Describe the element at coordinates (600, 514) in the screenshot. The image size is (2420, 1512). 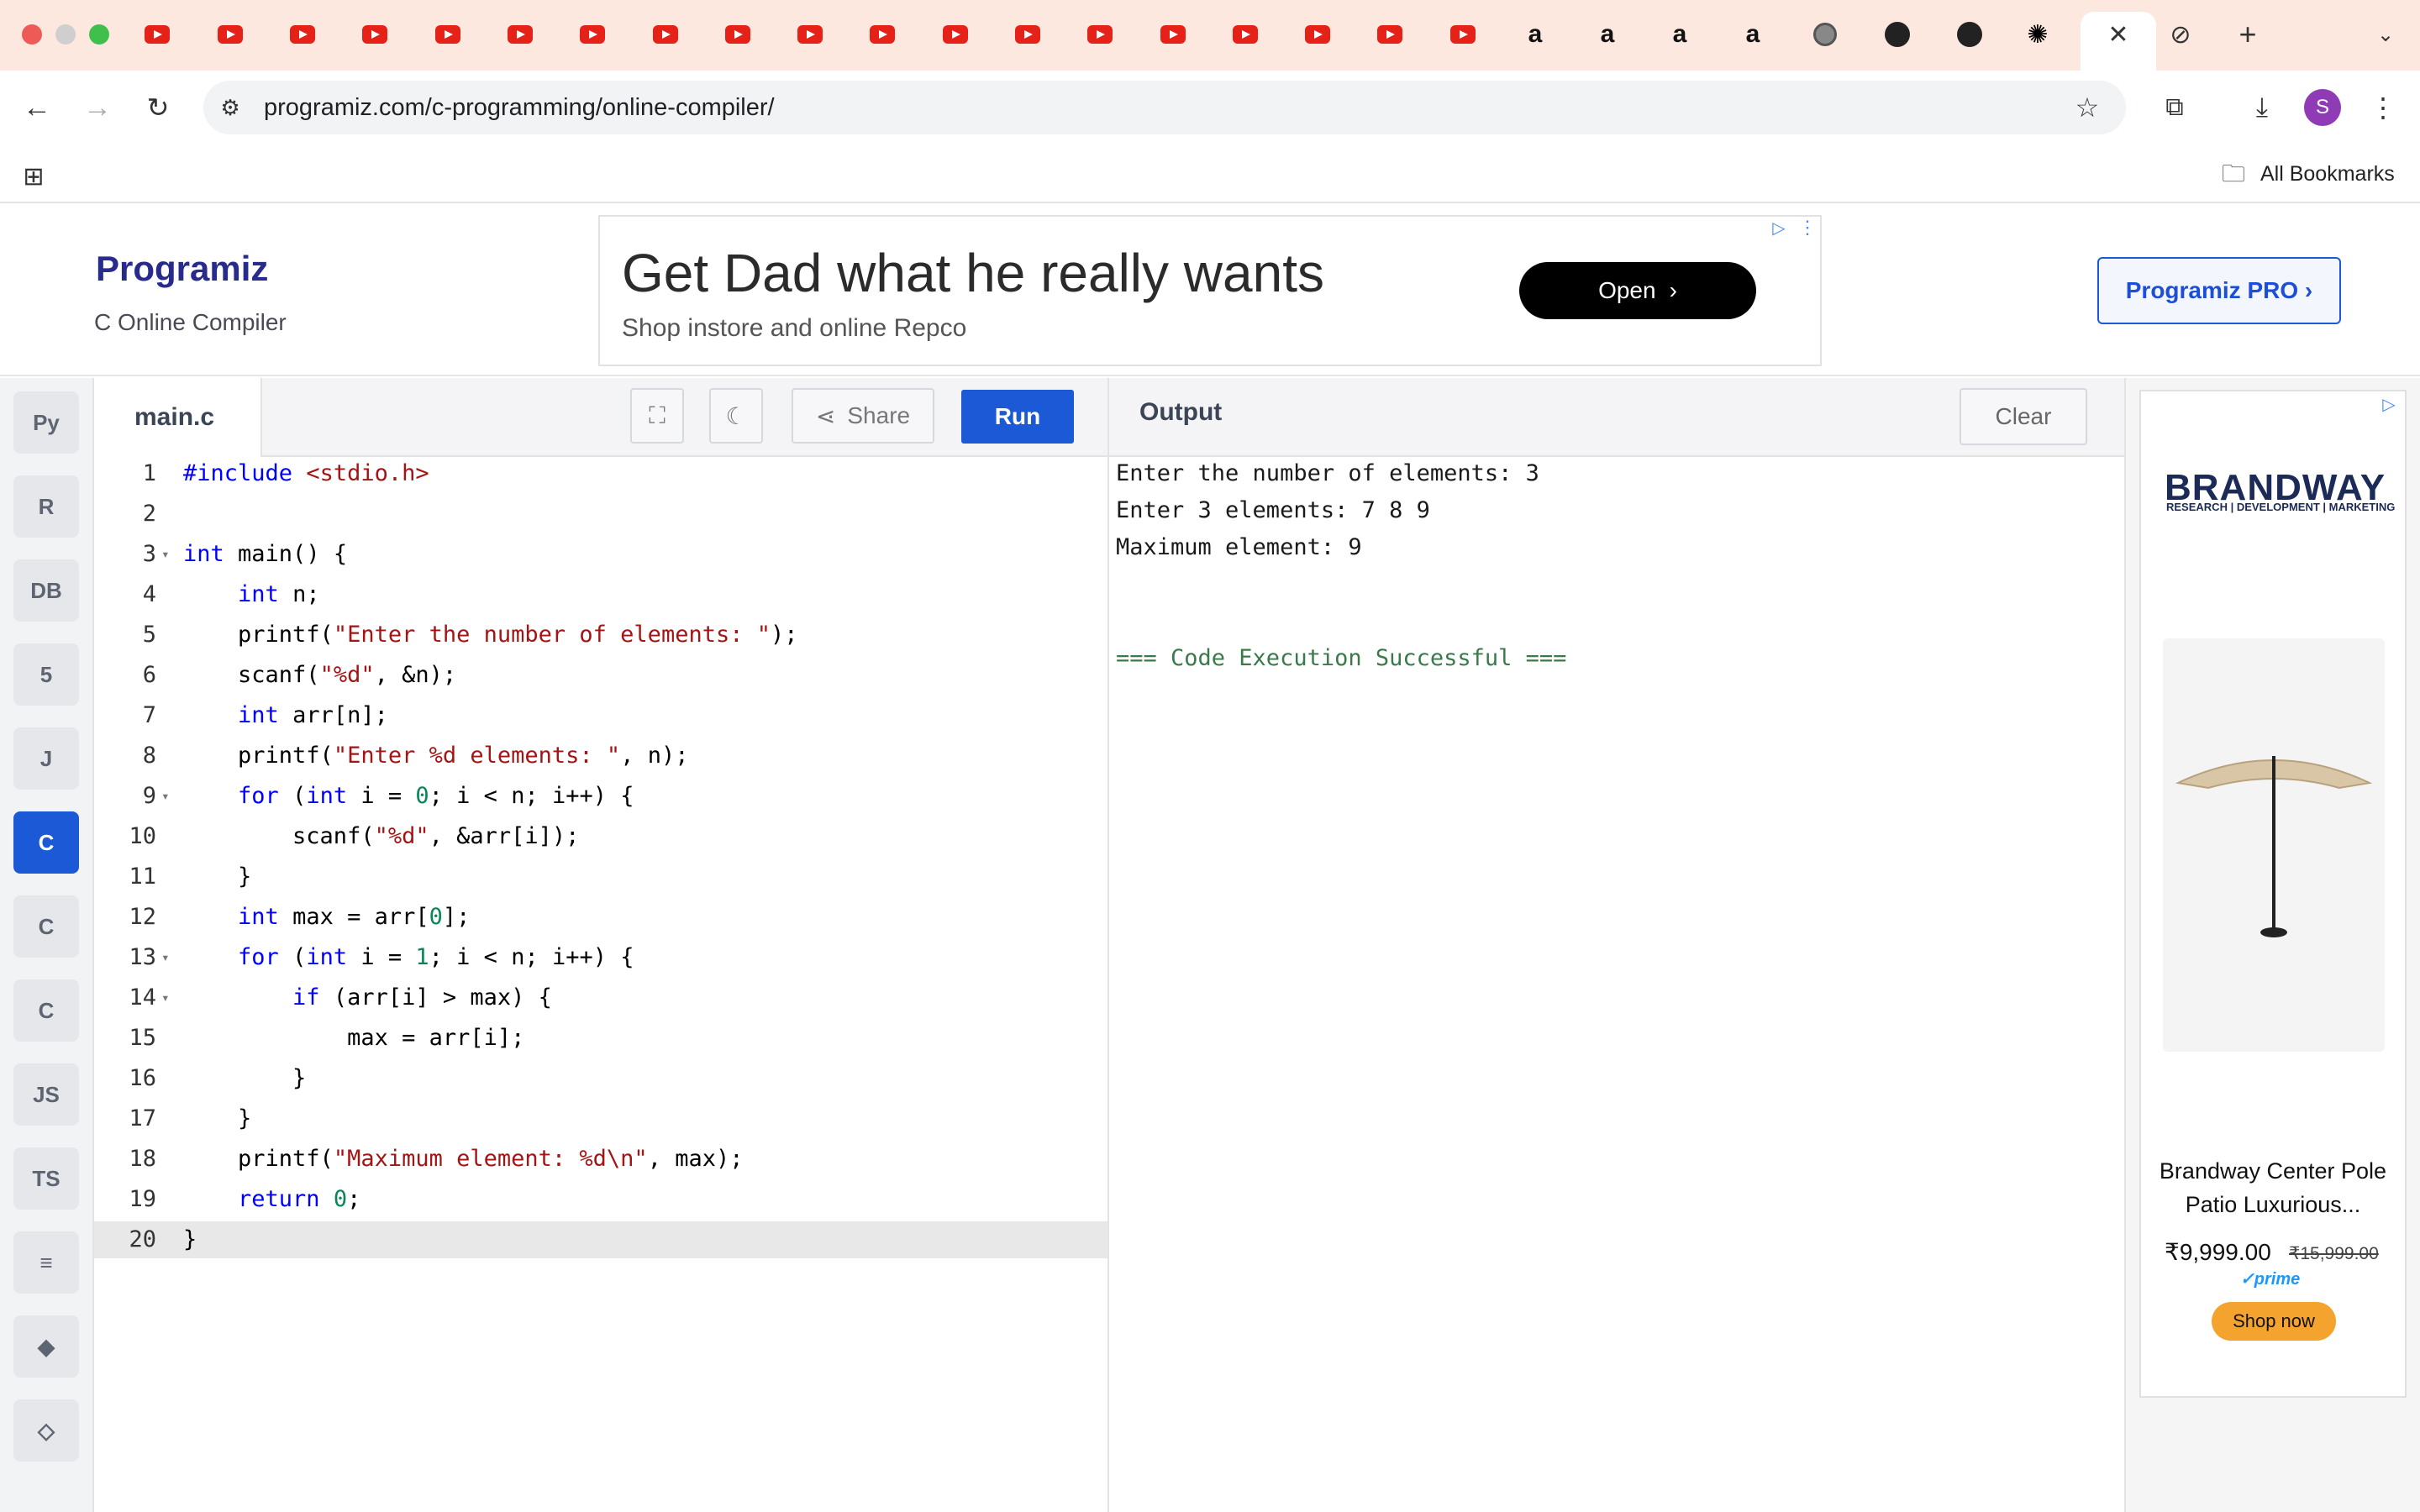
I see `code-line: 2` at that location.